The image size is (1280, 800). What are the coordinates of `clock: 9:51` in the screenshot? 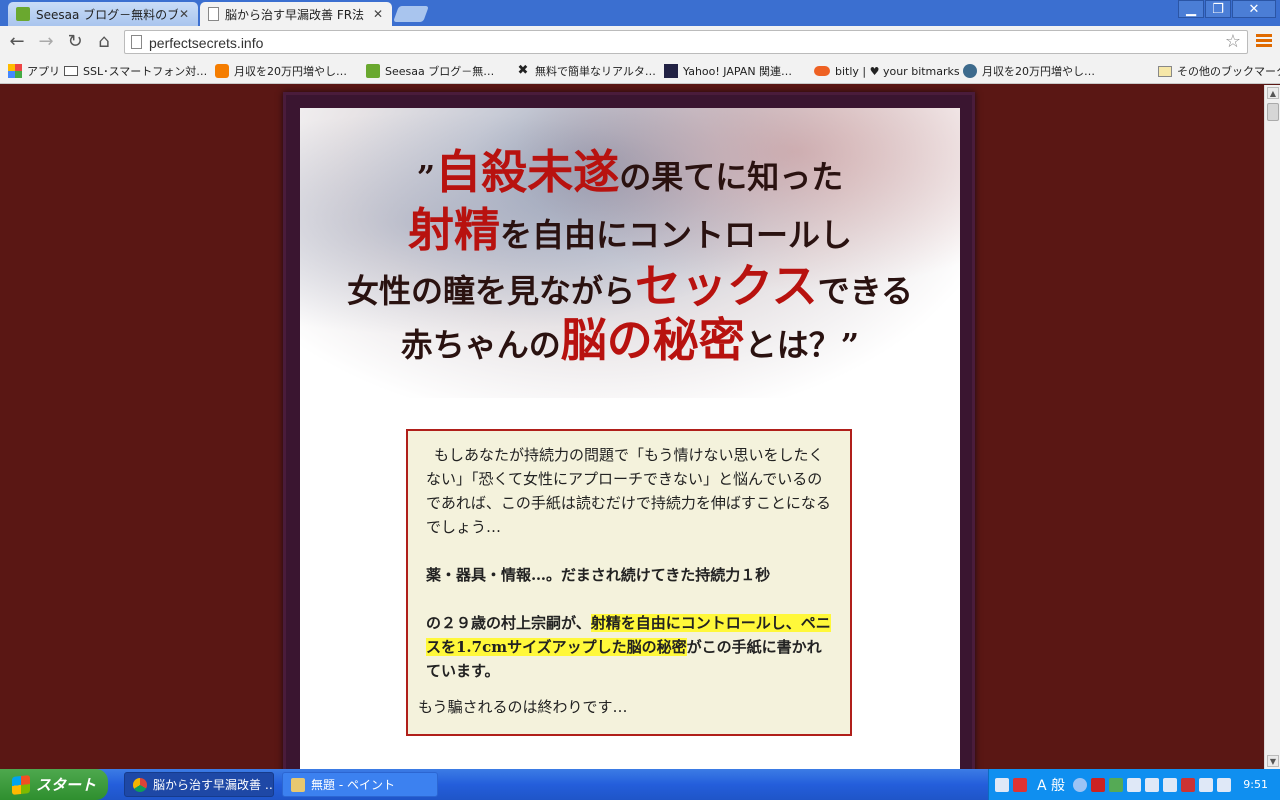 It's located at (1255, 784).